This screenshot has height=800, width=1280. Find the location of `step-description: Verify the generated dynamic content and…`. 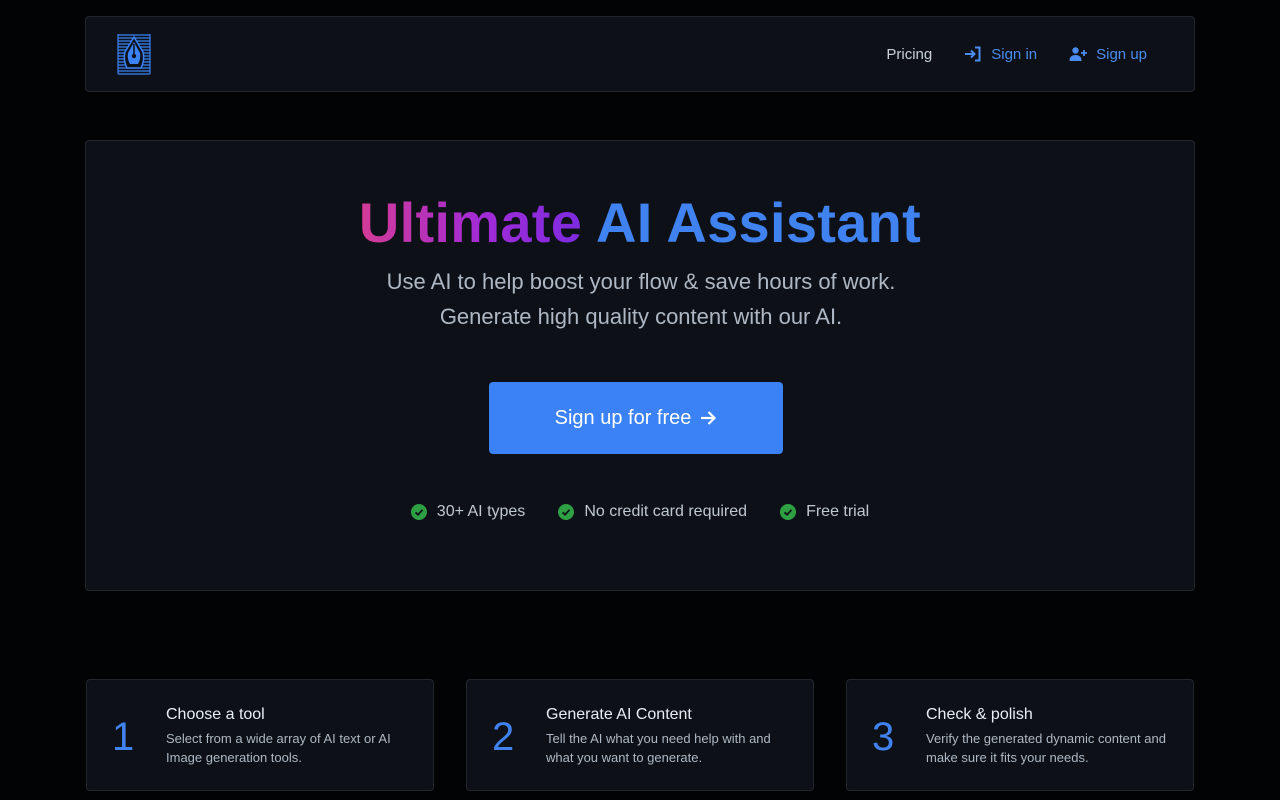

step-description: Verify the generated dynamic content and… is located at coordinates (1046, 748).